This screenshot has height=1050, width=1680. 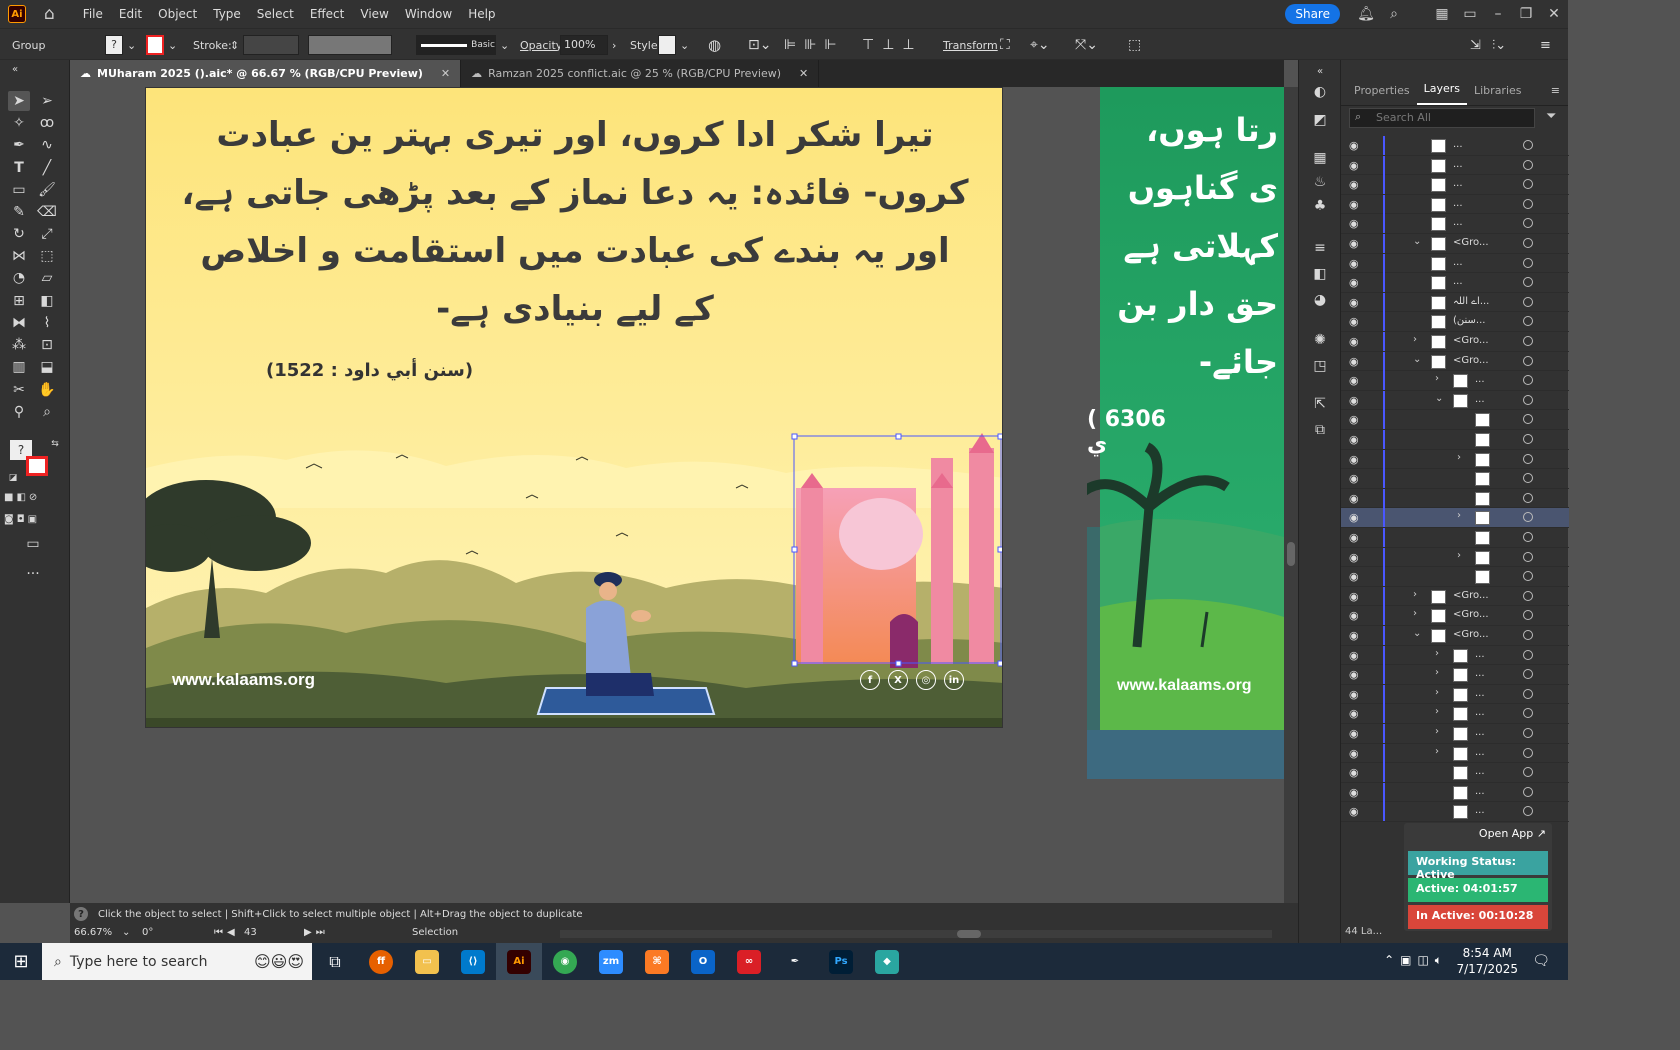 What do you see at coordinates (1320, 206) in the screenshot?
I see `symbols-icon: ♣` at bounding box center [1320, 206].